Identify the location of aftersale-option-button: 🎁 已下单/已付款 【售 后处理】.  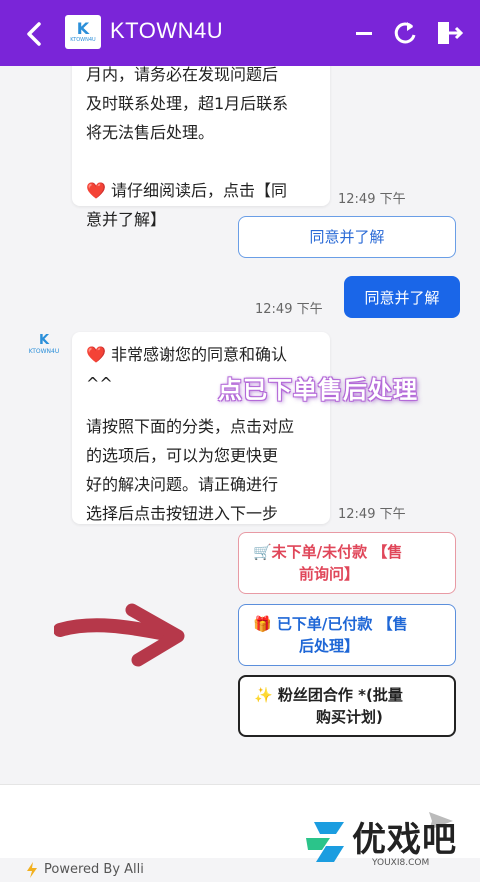
(347, 635).